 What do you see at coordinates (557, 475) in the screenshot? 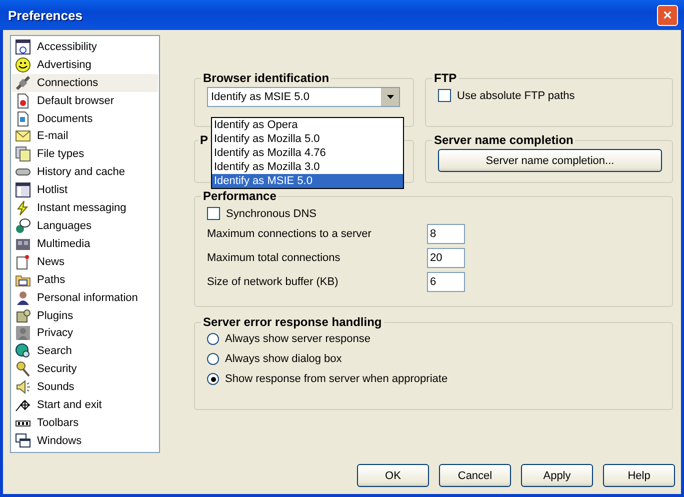
I see `dialog-button: Apply` at bounding box center [557, 475].